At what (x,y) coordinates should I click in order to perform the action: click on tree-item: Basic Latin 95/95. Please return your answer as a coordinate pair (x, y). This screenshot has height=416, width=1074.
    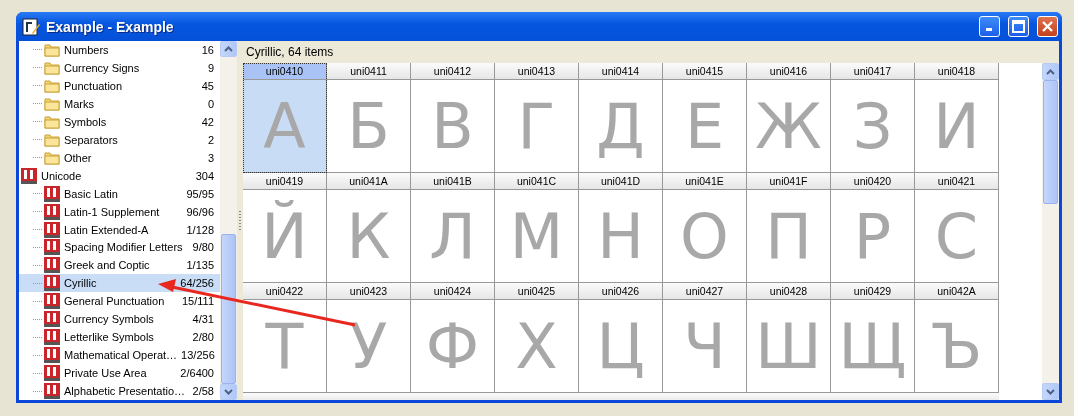
    Looking at the image, I should click on (119, 193).